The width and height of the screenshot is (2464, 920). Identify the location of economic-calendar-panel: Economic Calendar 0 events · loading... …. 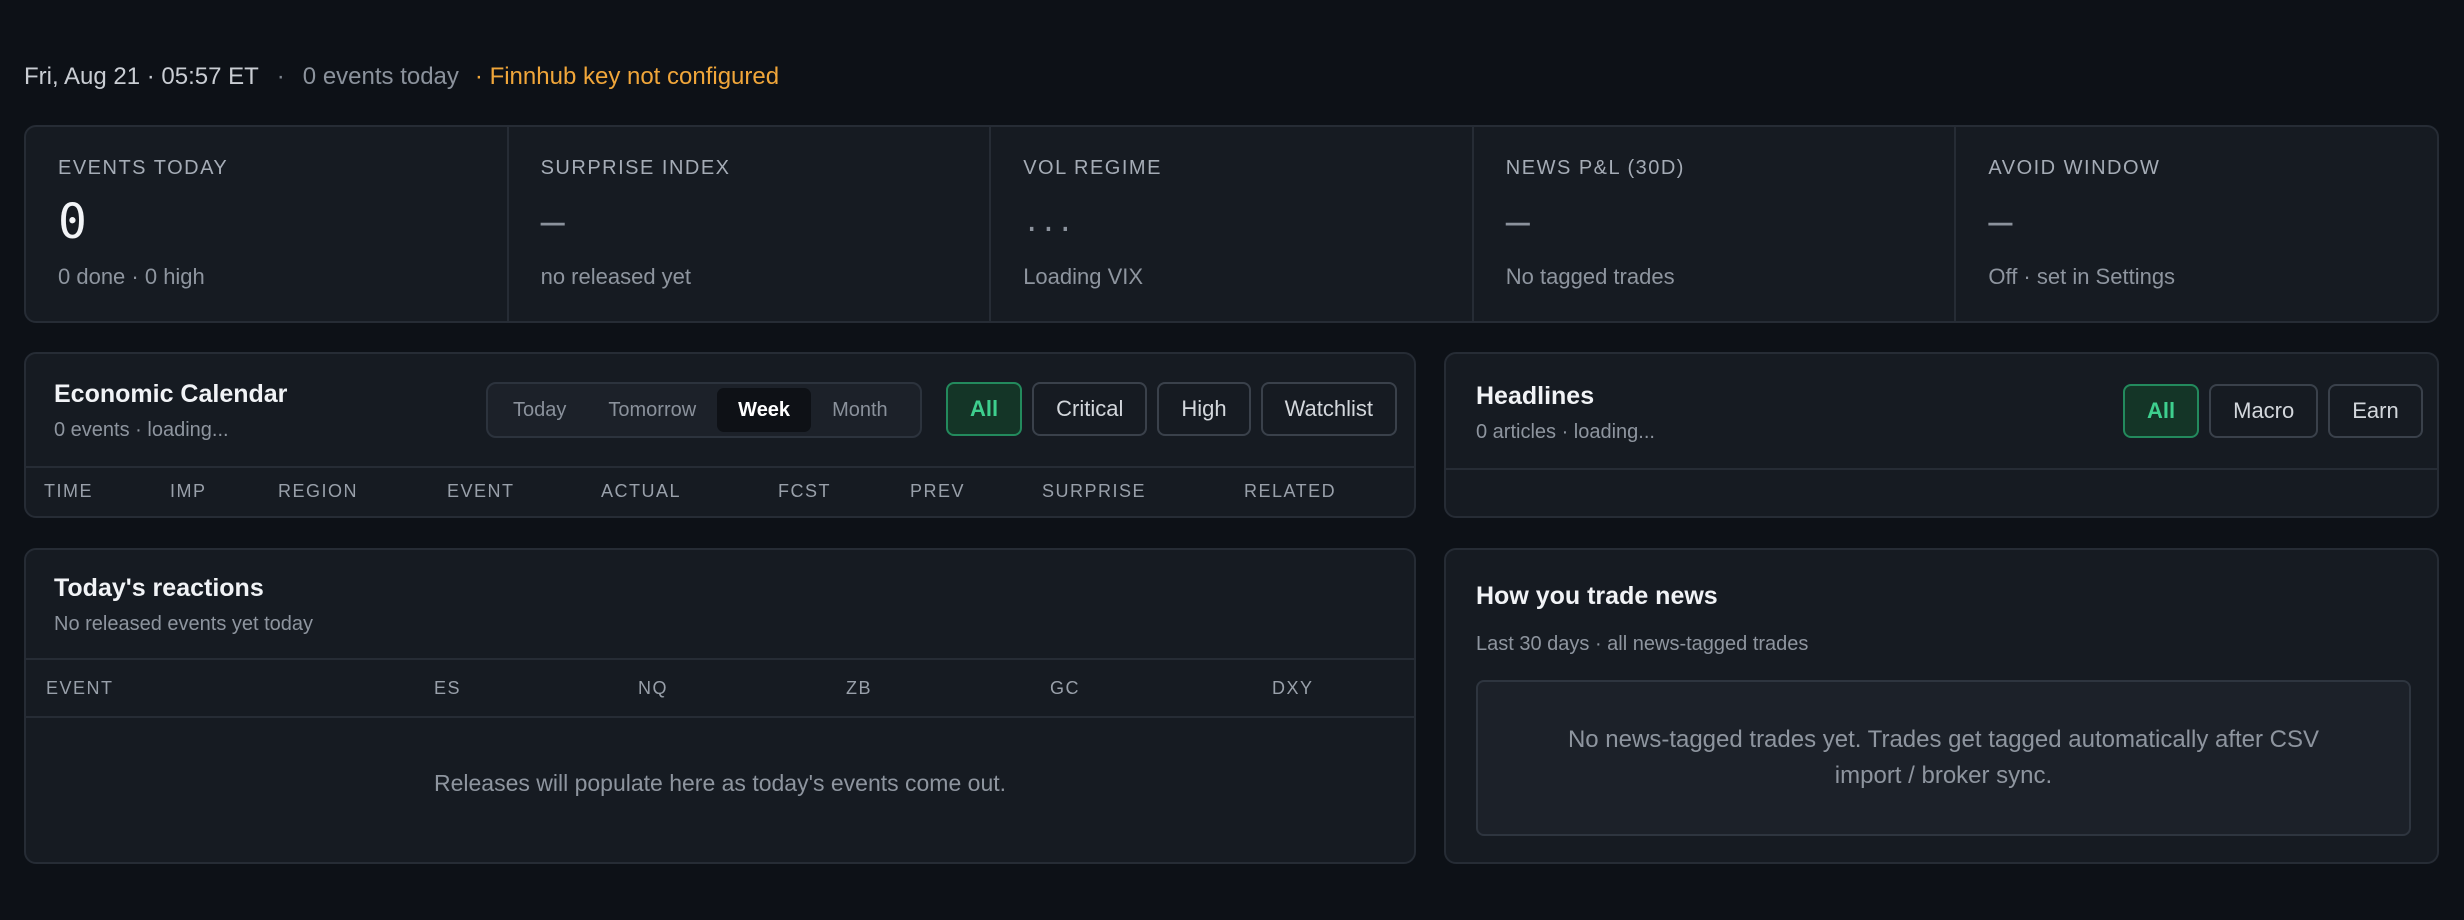
(720, 435).